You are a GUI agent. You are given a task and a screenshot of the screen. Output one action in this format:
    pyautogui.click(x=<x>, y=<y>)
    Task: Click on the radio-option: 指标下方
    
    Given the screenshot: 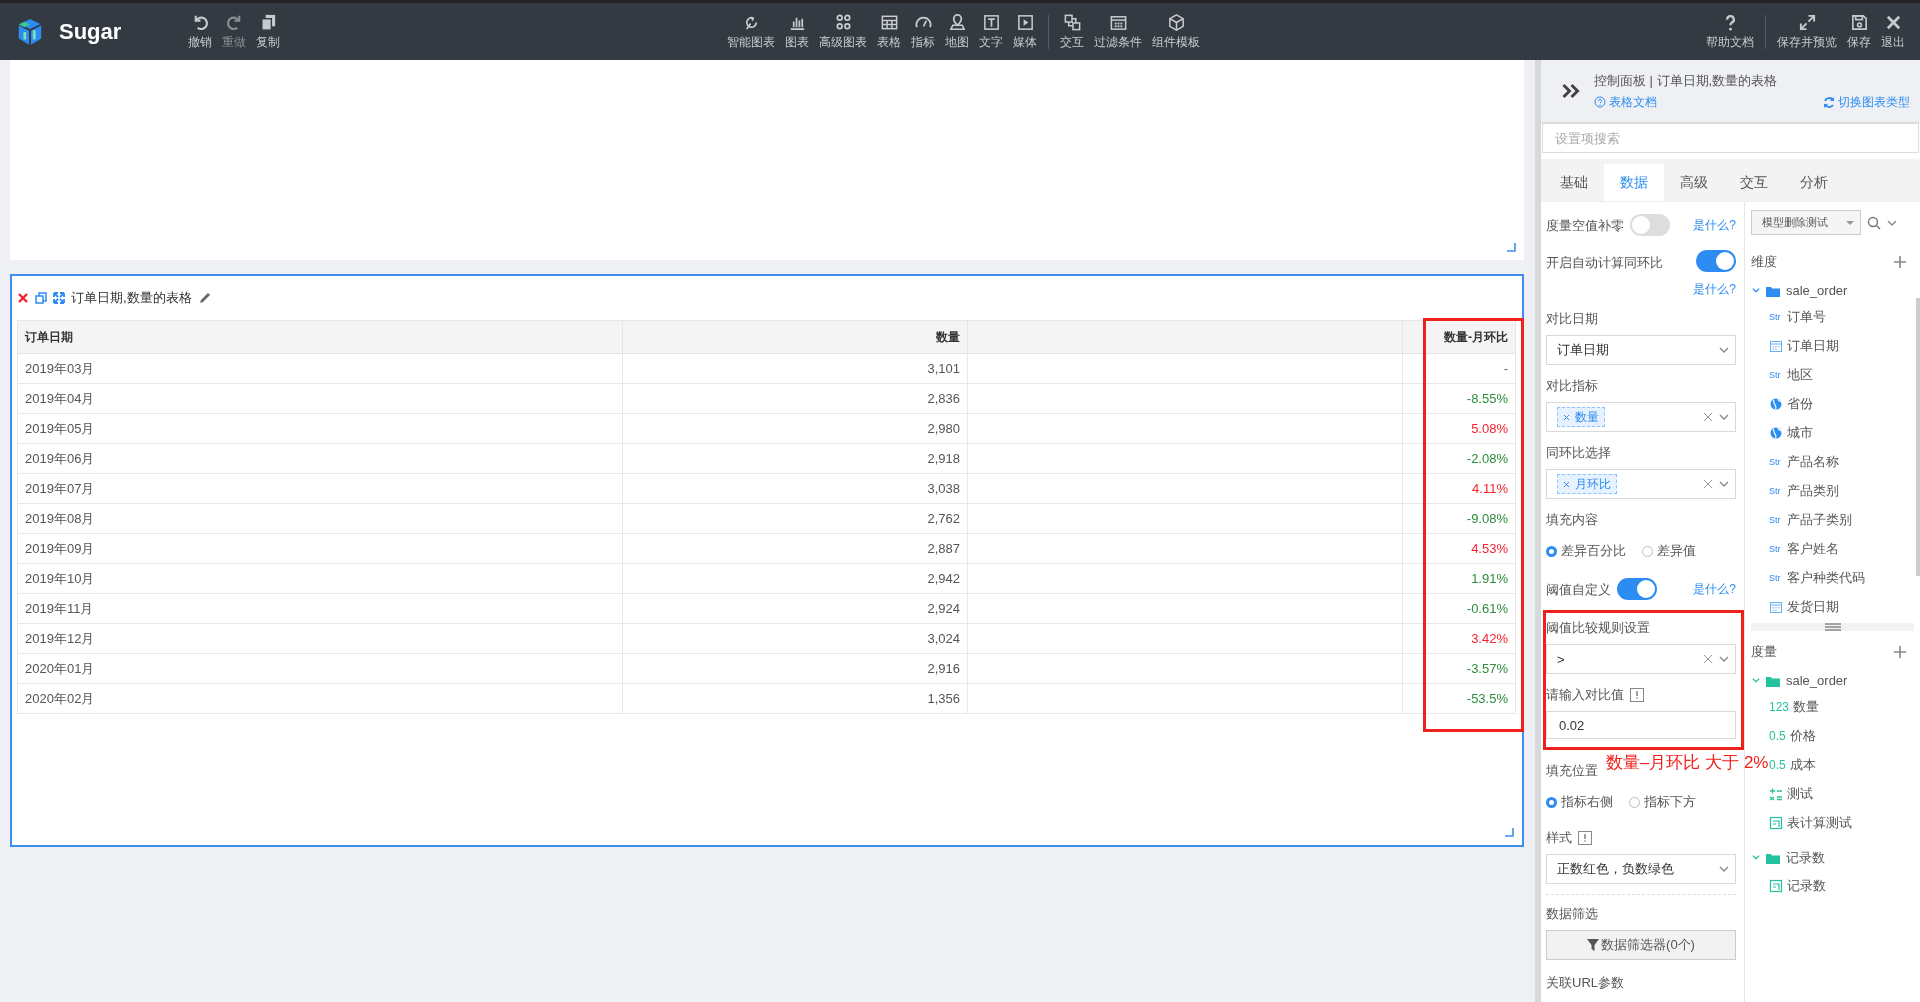 What is the action you would take?
    pyautogui.click(x=1662, y=802)
    